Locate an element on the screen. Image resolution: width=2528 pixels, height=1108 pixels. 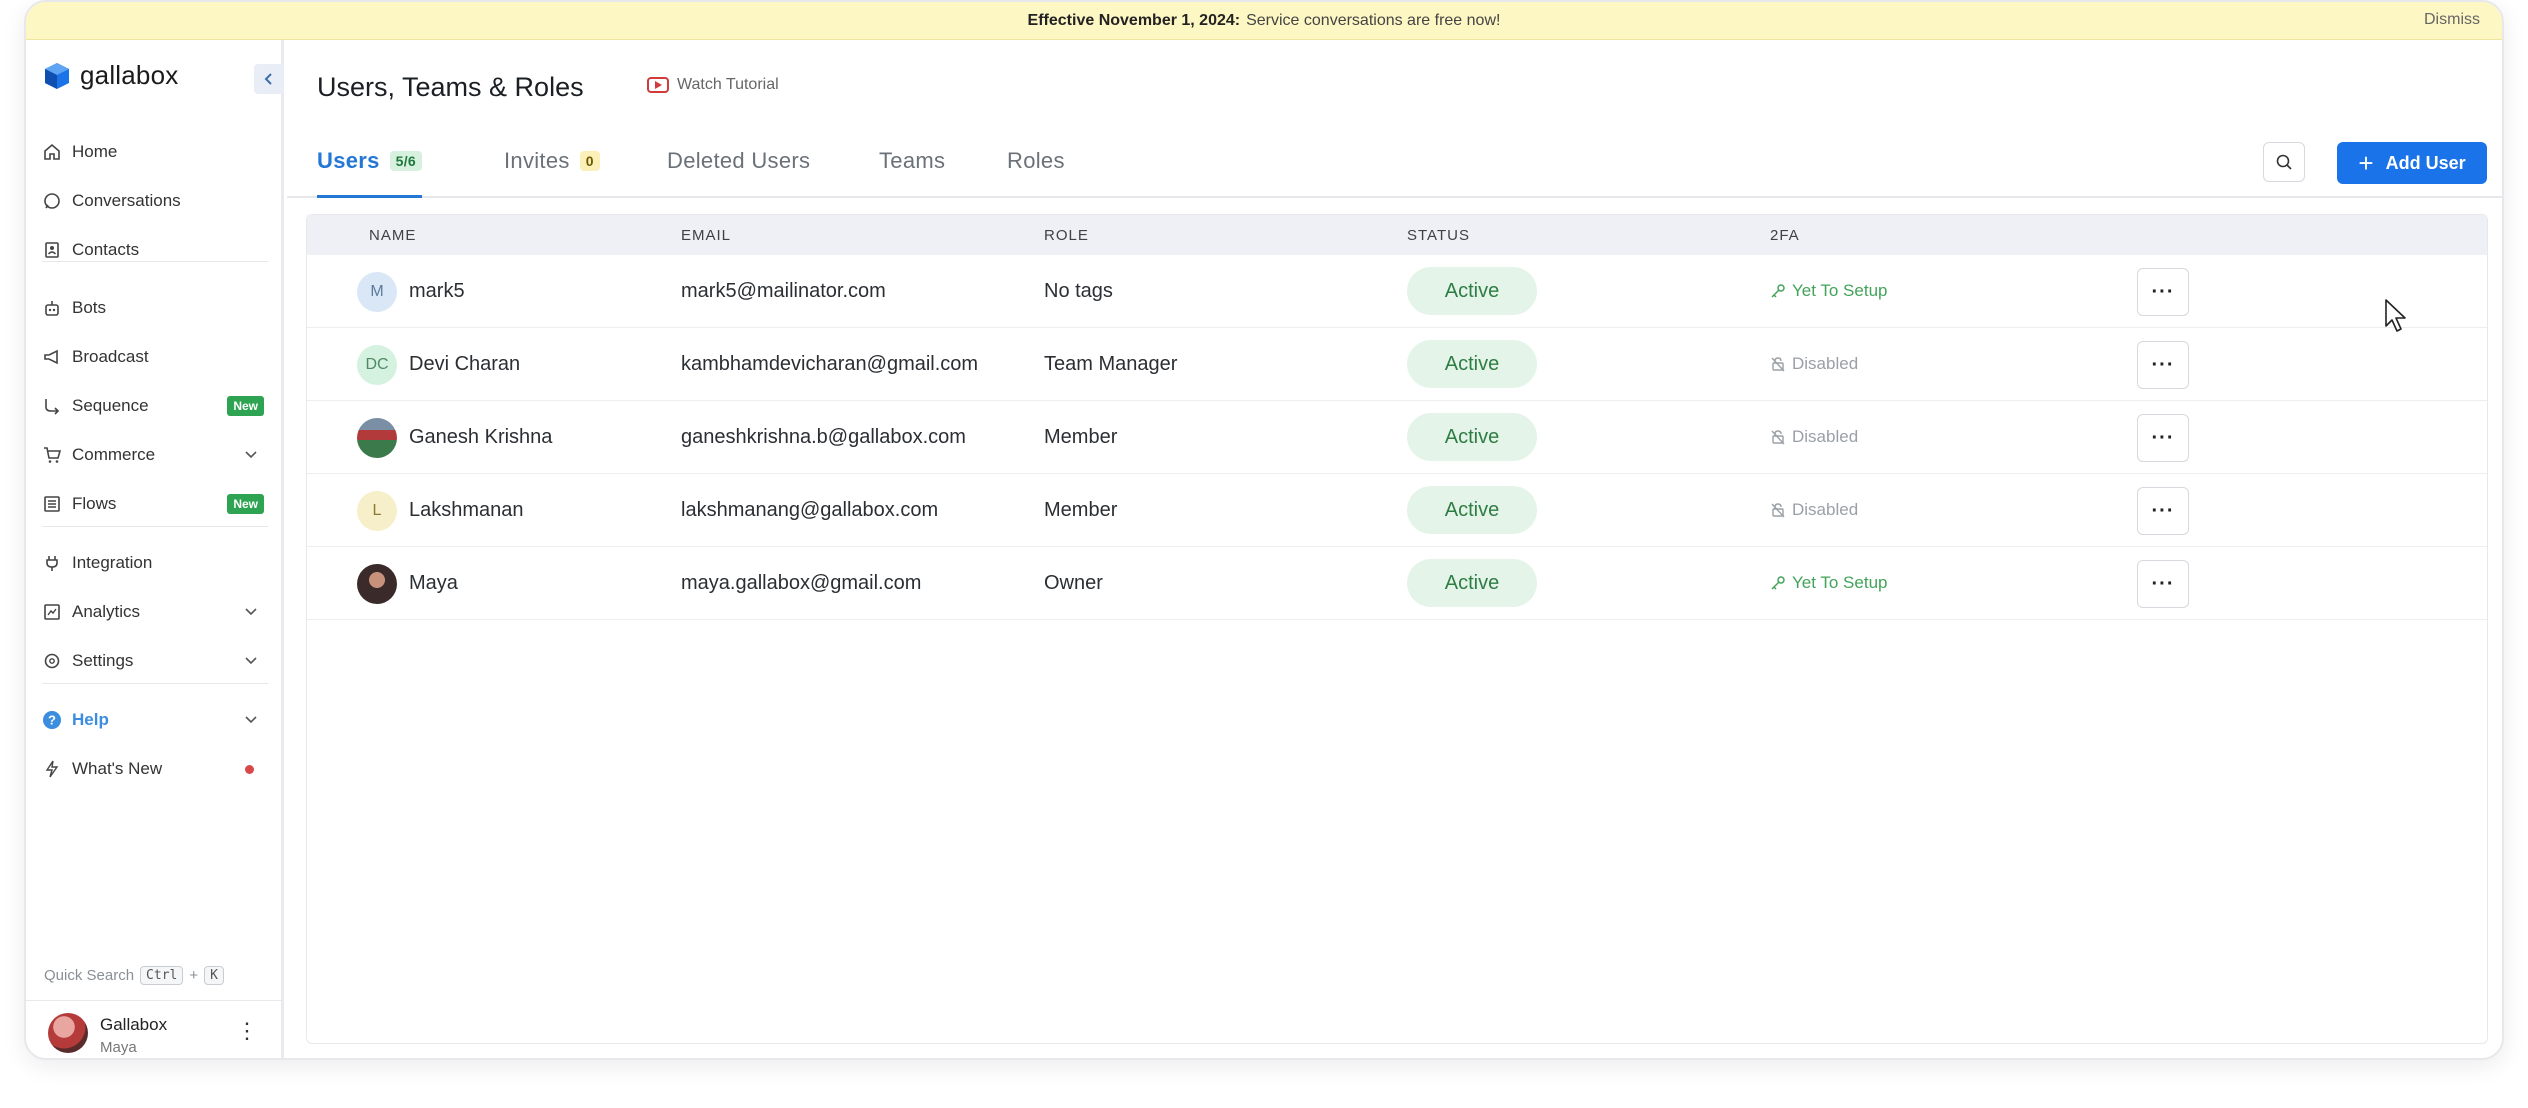
sidebar-item-label: Flows is located at coordinates (94, 503).